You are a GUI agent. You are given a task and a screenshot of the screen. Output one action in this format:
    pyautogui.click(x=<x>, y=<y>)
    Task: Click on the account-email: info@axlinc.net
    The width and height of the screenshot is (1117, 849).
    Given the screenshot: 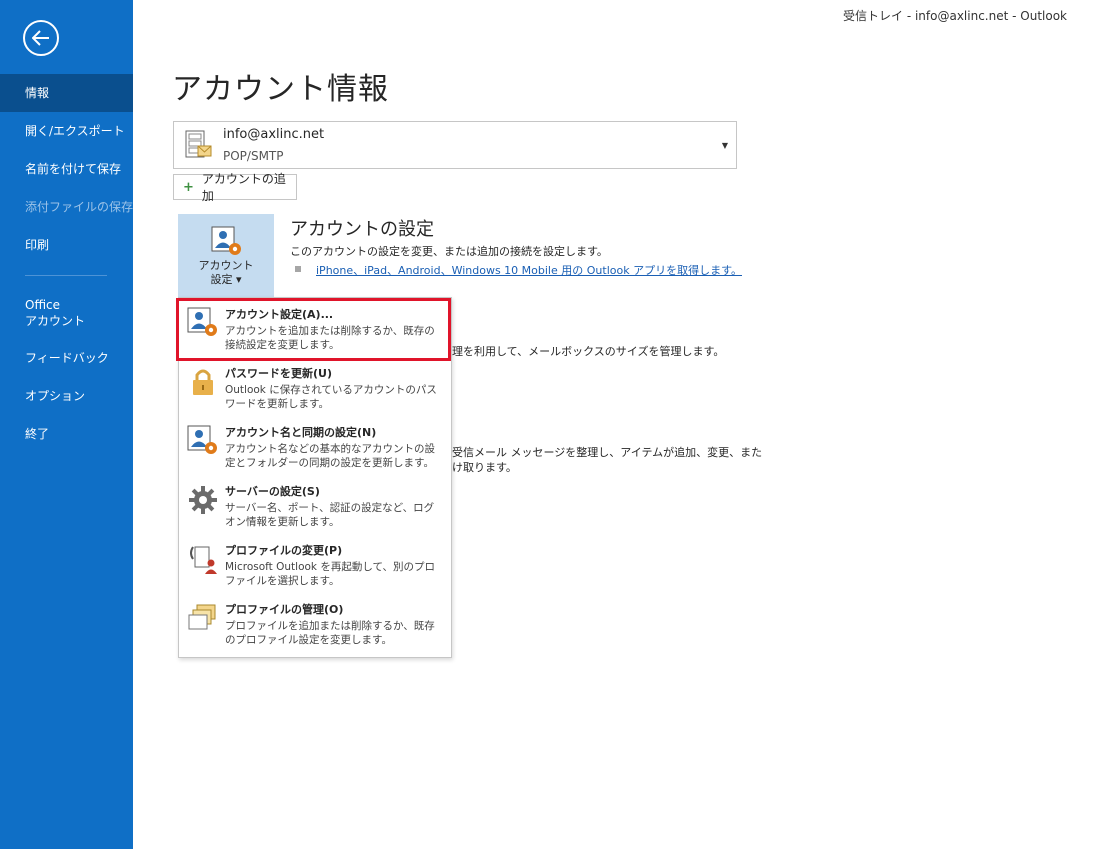 What is the action you would take?
    pyautogui.click(x=274, y=134)
    